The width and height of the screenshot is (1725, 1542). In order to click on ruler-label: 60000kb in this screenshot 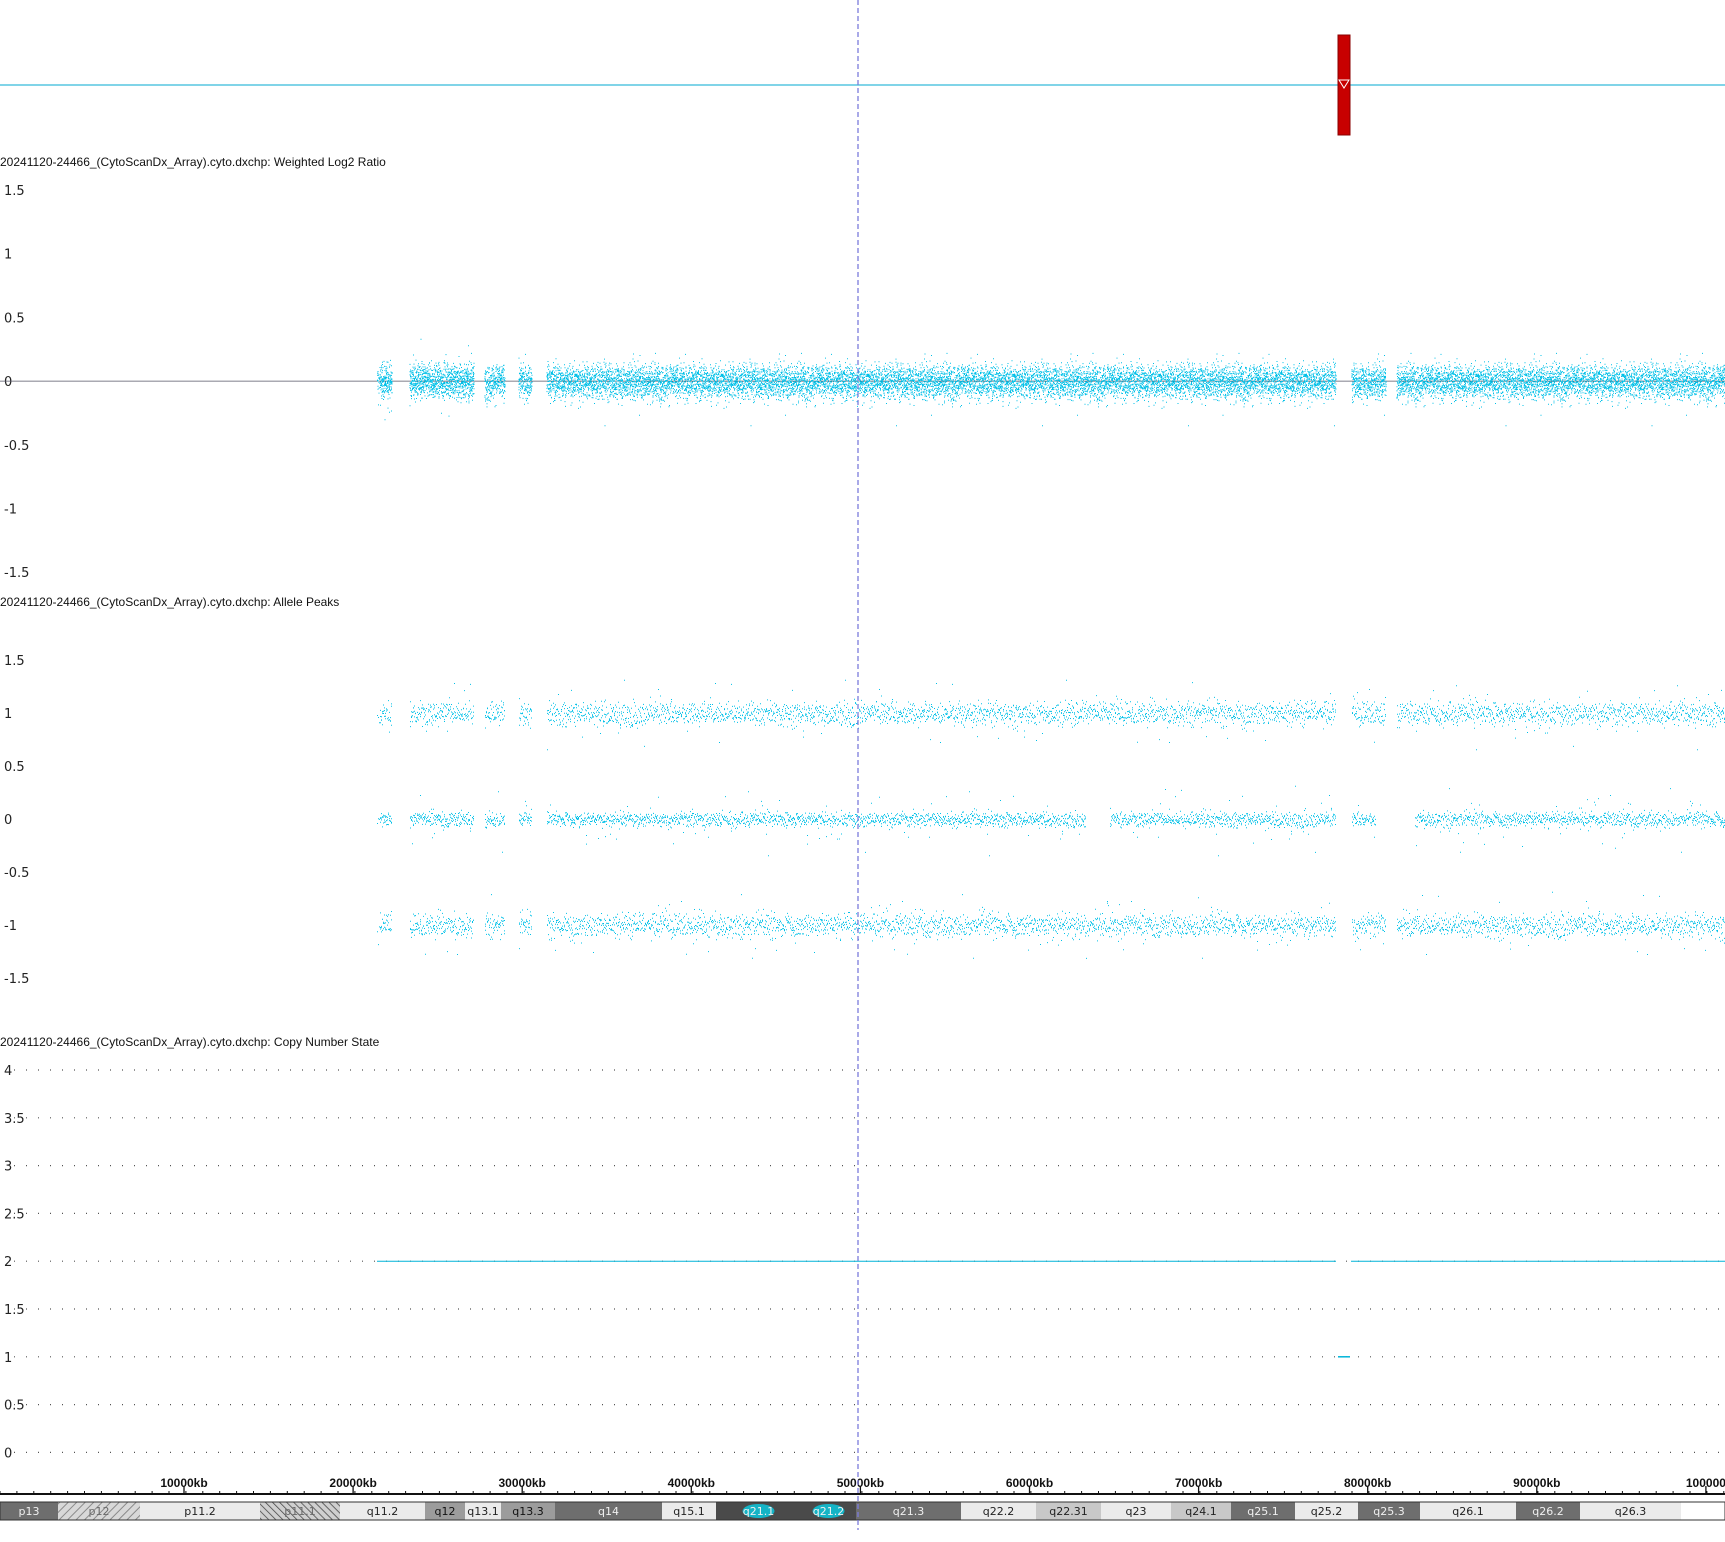, I will do `click(1029, 1483)`.